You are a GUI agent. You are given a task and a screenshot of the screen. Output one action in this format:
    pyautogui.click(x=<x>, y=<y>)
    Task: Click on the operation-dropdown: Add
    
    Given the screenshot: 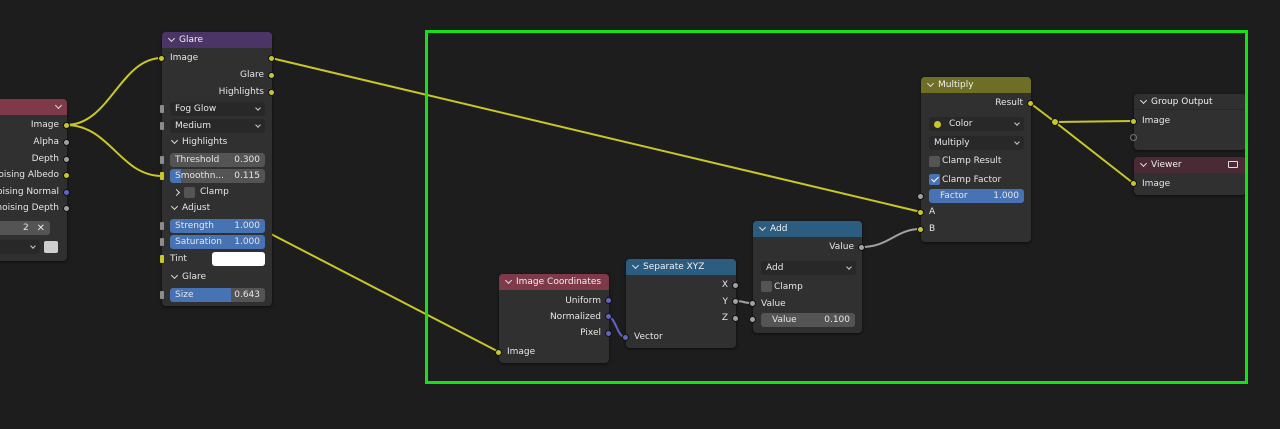 What is the action you would take?
    pyautogui.click(x=808, y=268)
    